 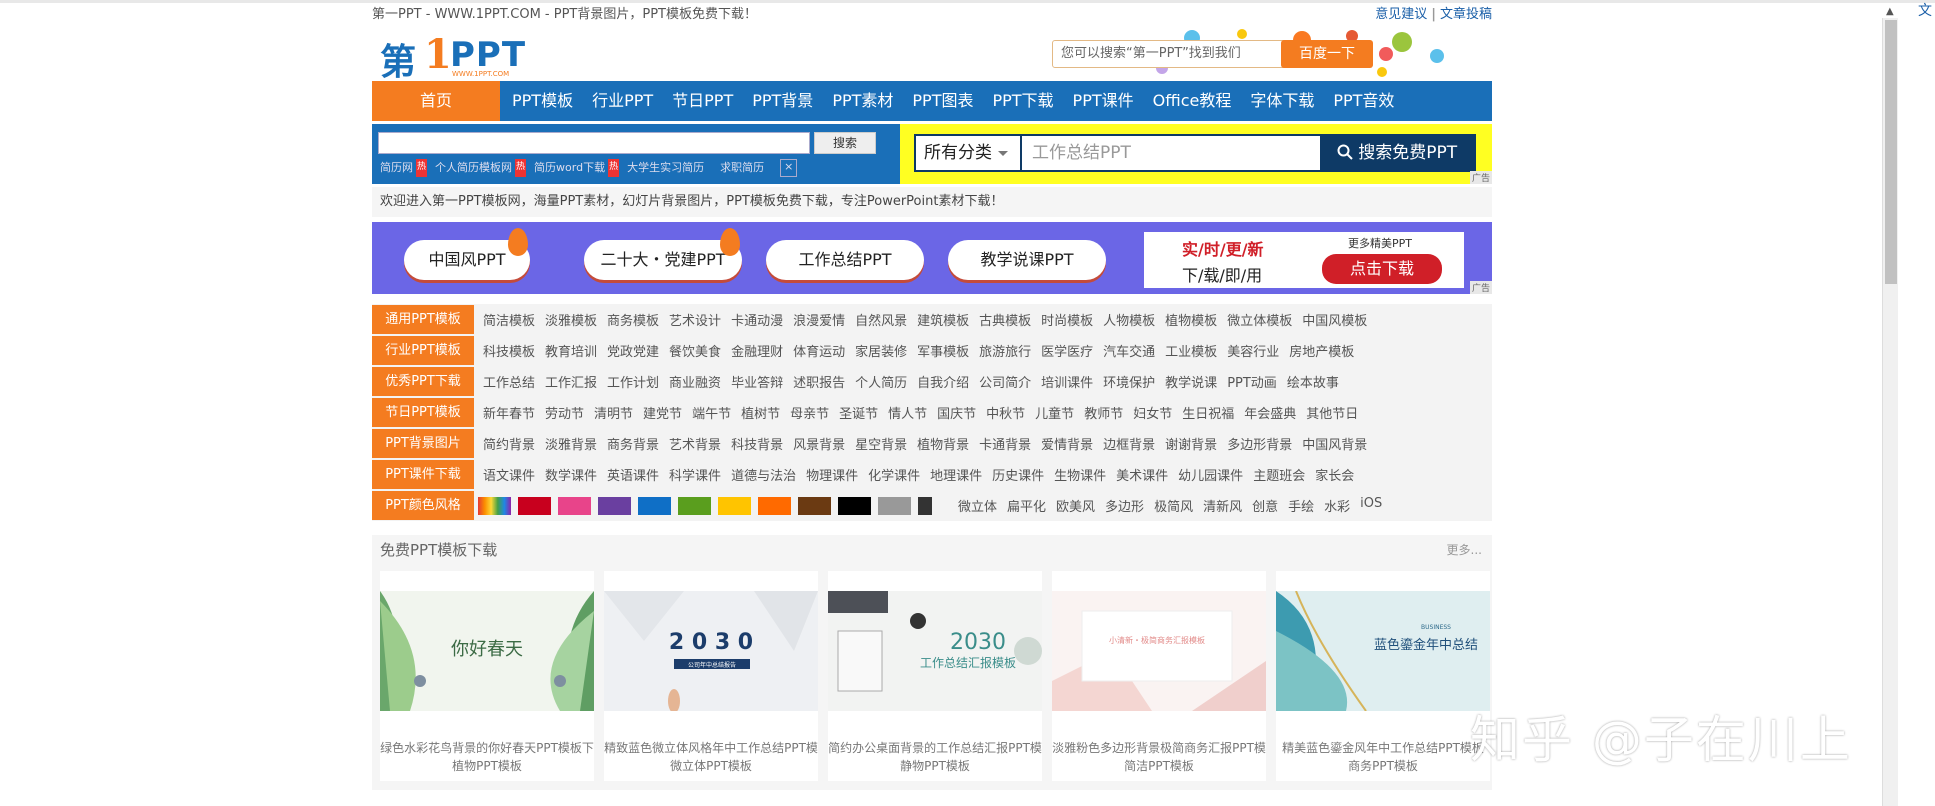 I want to click on style-link: 手绘, so click(x=1301, y=505).